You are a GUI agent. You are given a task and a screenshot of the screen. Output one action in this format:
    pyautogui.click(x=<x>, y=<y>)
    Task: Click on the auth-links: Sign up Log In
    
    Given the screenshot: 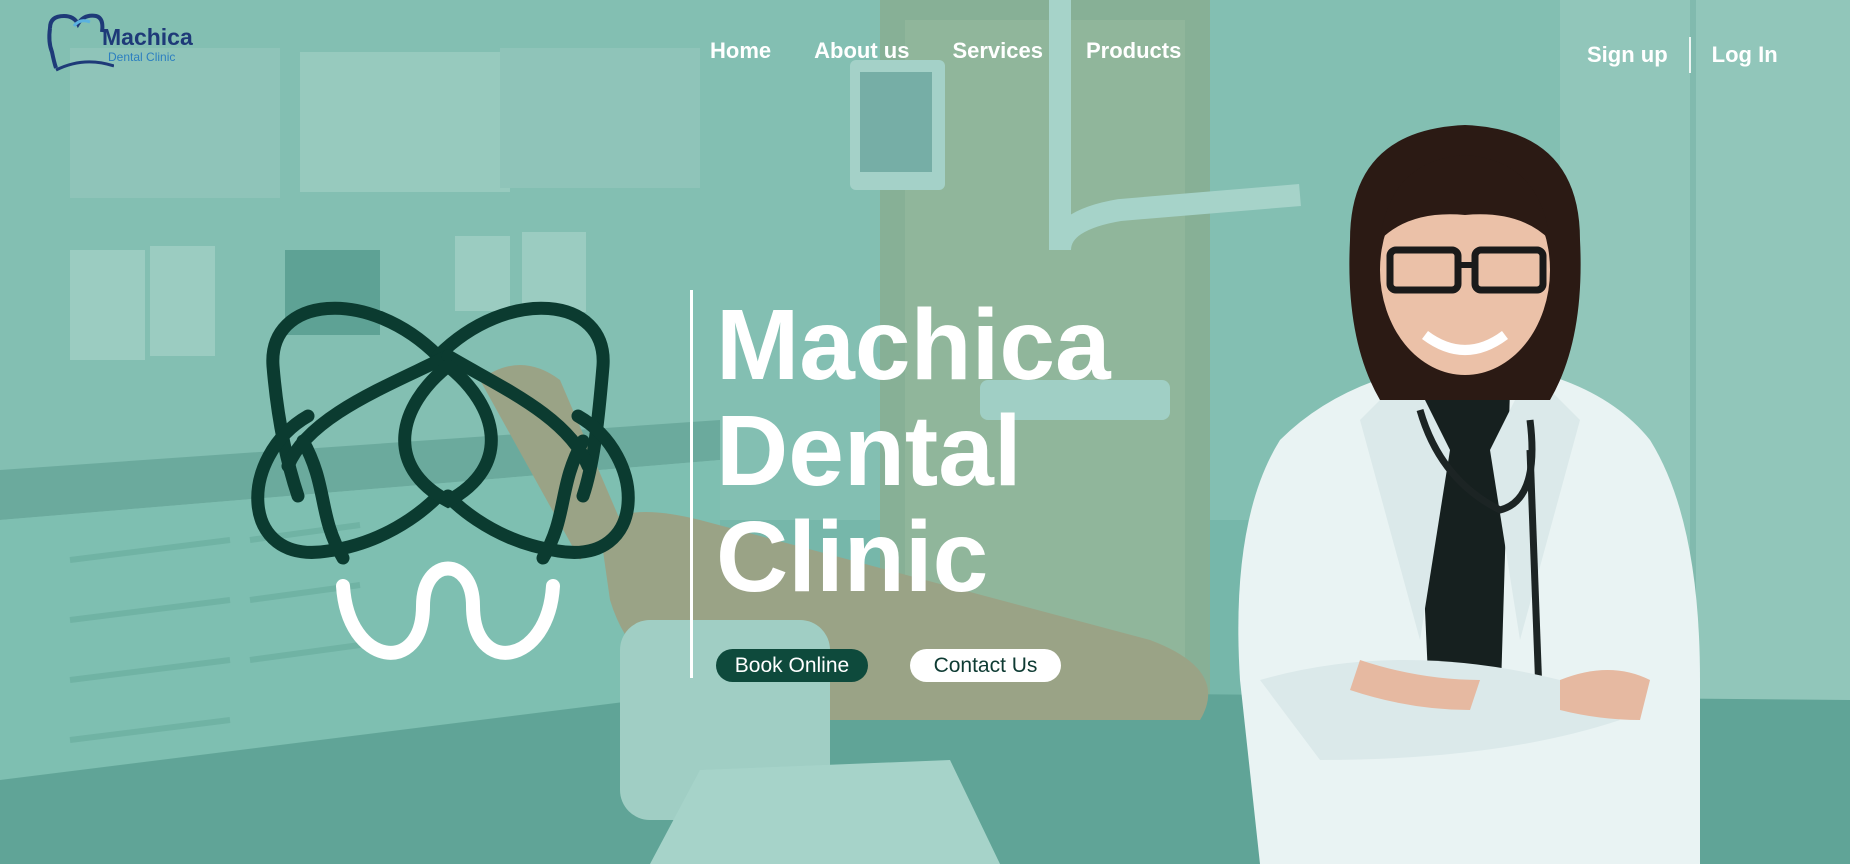 What is the action you would take?
    pyautogui.click(x=1682, y=55)
    